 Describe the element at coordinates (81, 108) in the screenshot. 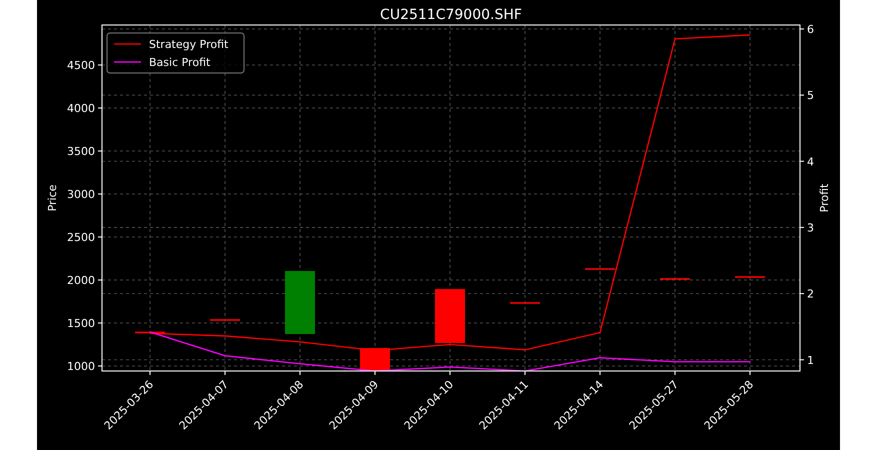

I see `tick-label: 4000` at that location.